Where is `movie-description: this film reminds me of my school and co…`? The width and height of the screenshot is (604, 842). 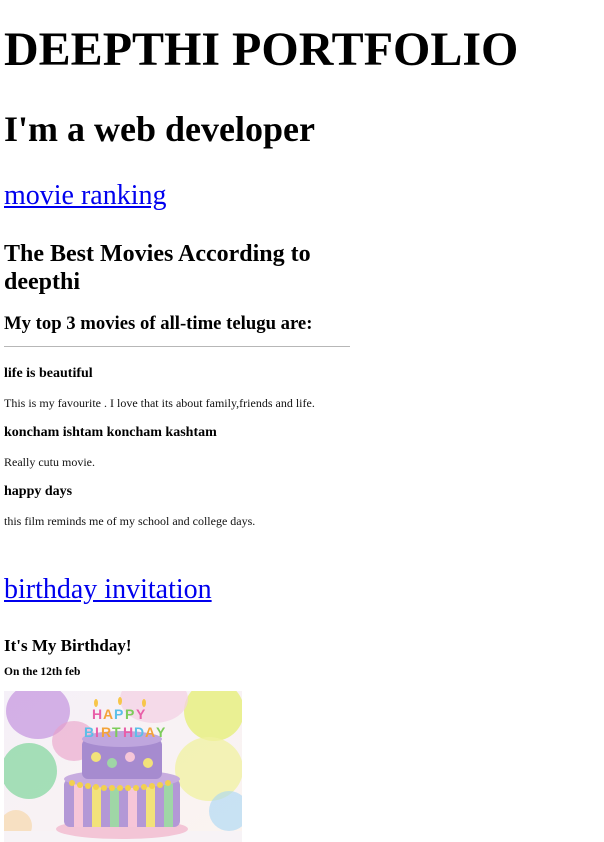
movie-description: this film reminds me of my school and co… is located at coordinates (130, 521).